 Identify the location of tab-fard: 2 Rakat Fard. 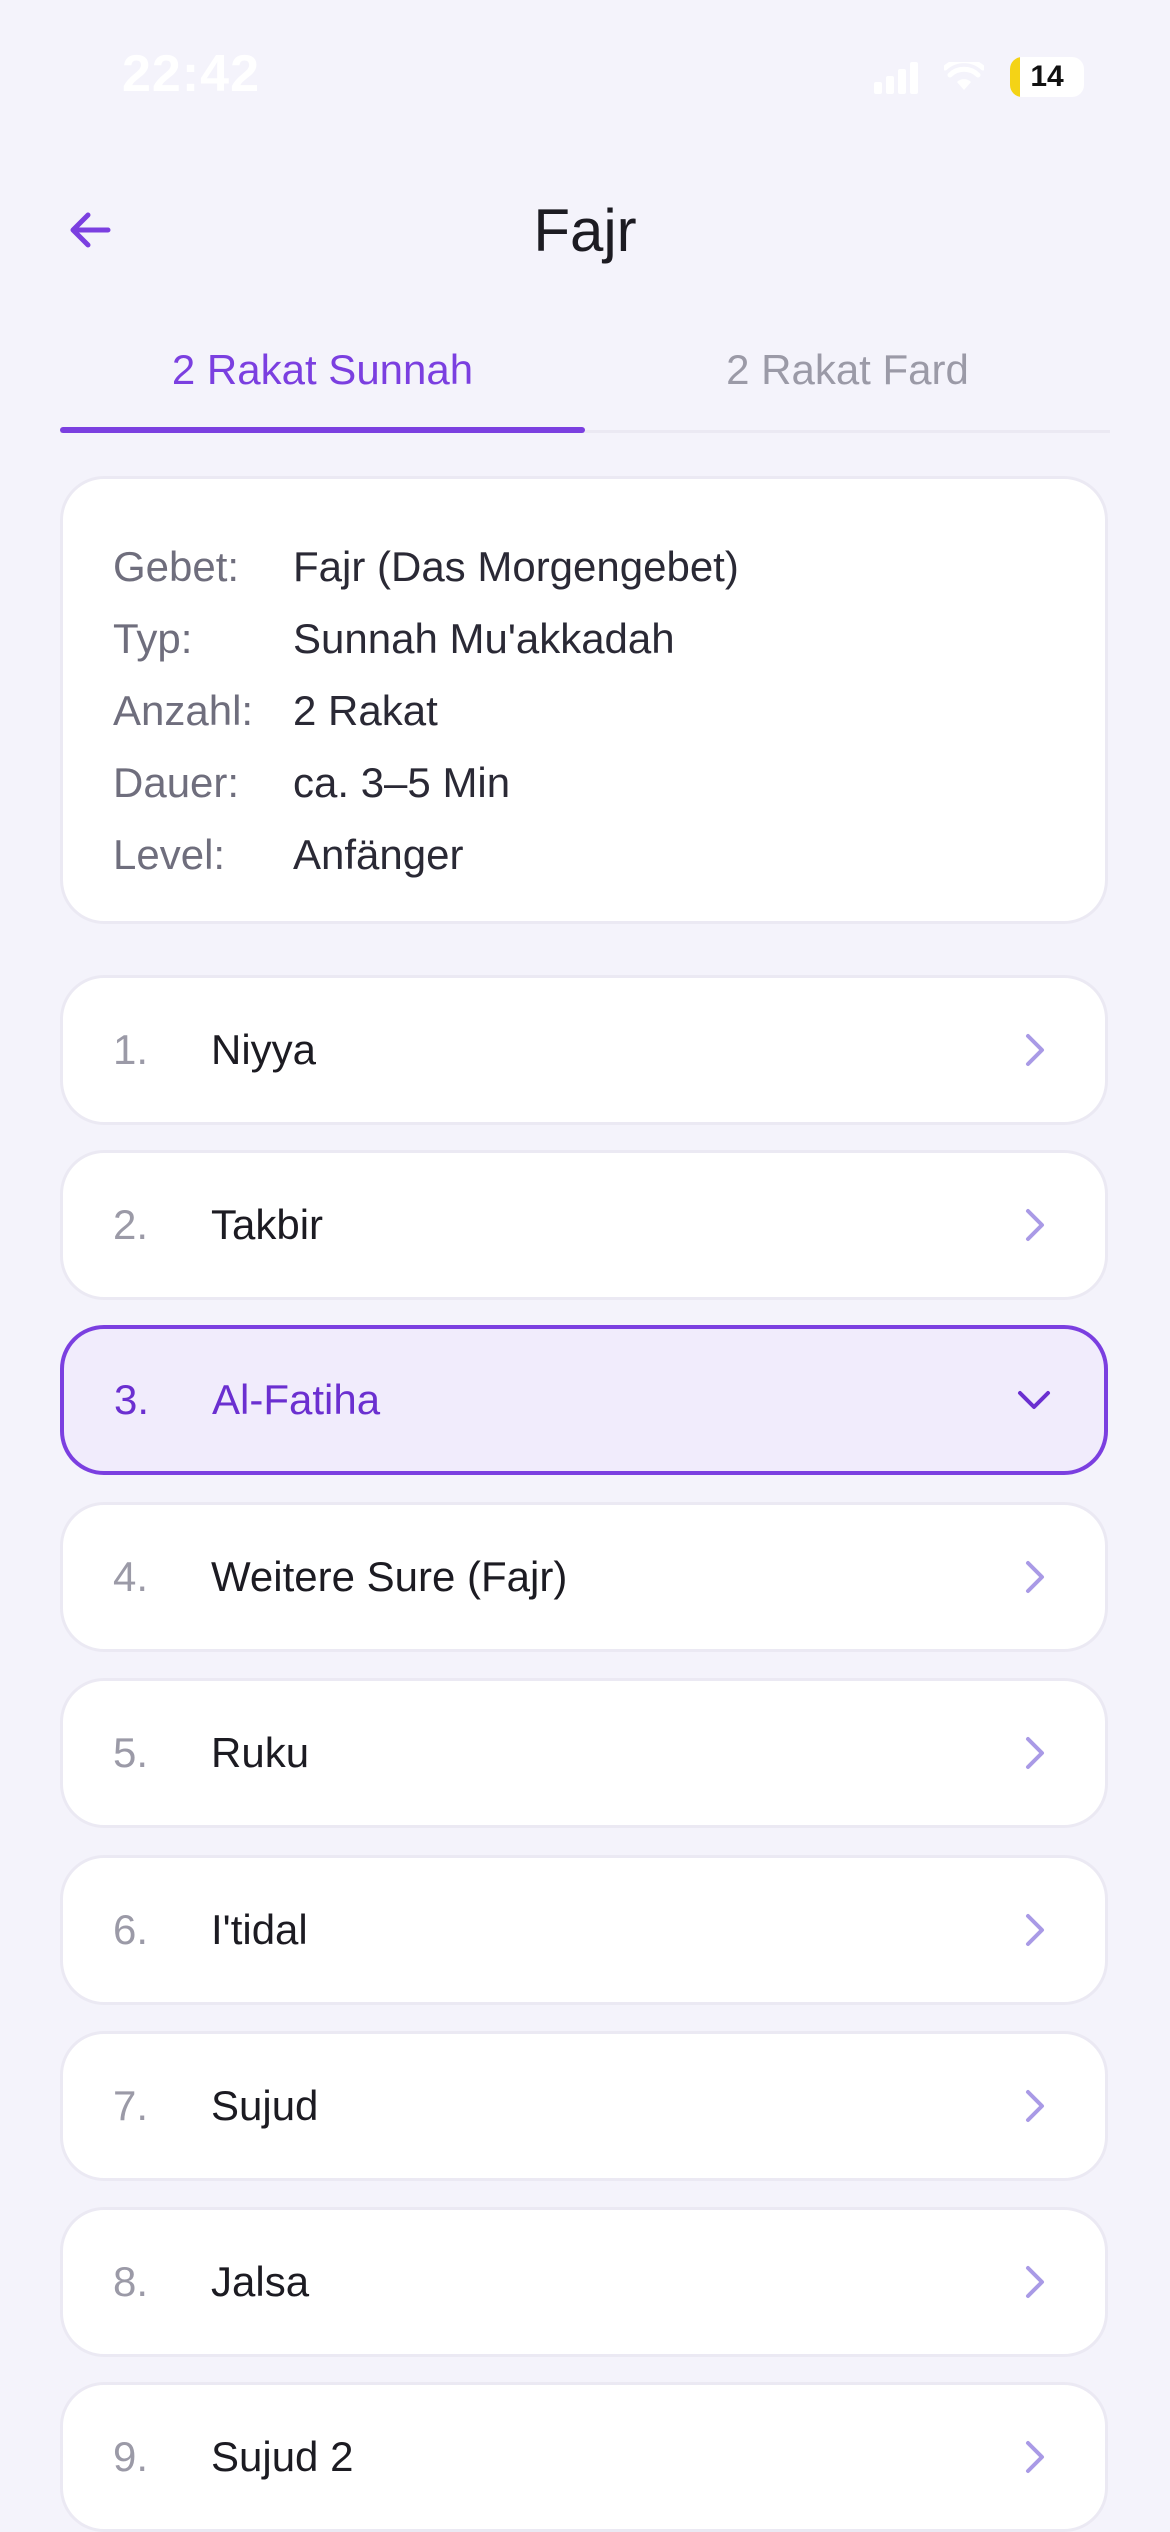
(847, 380).